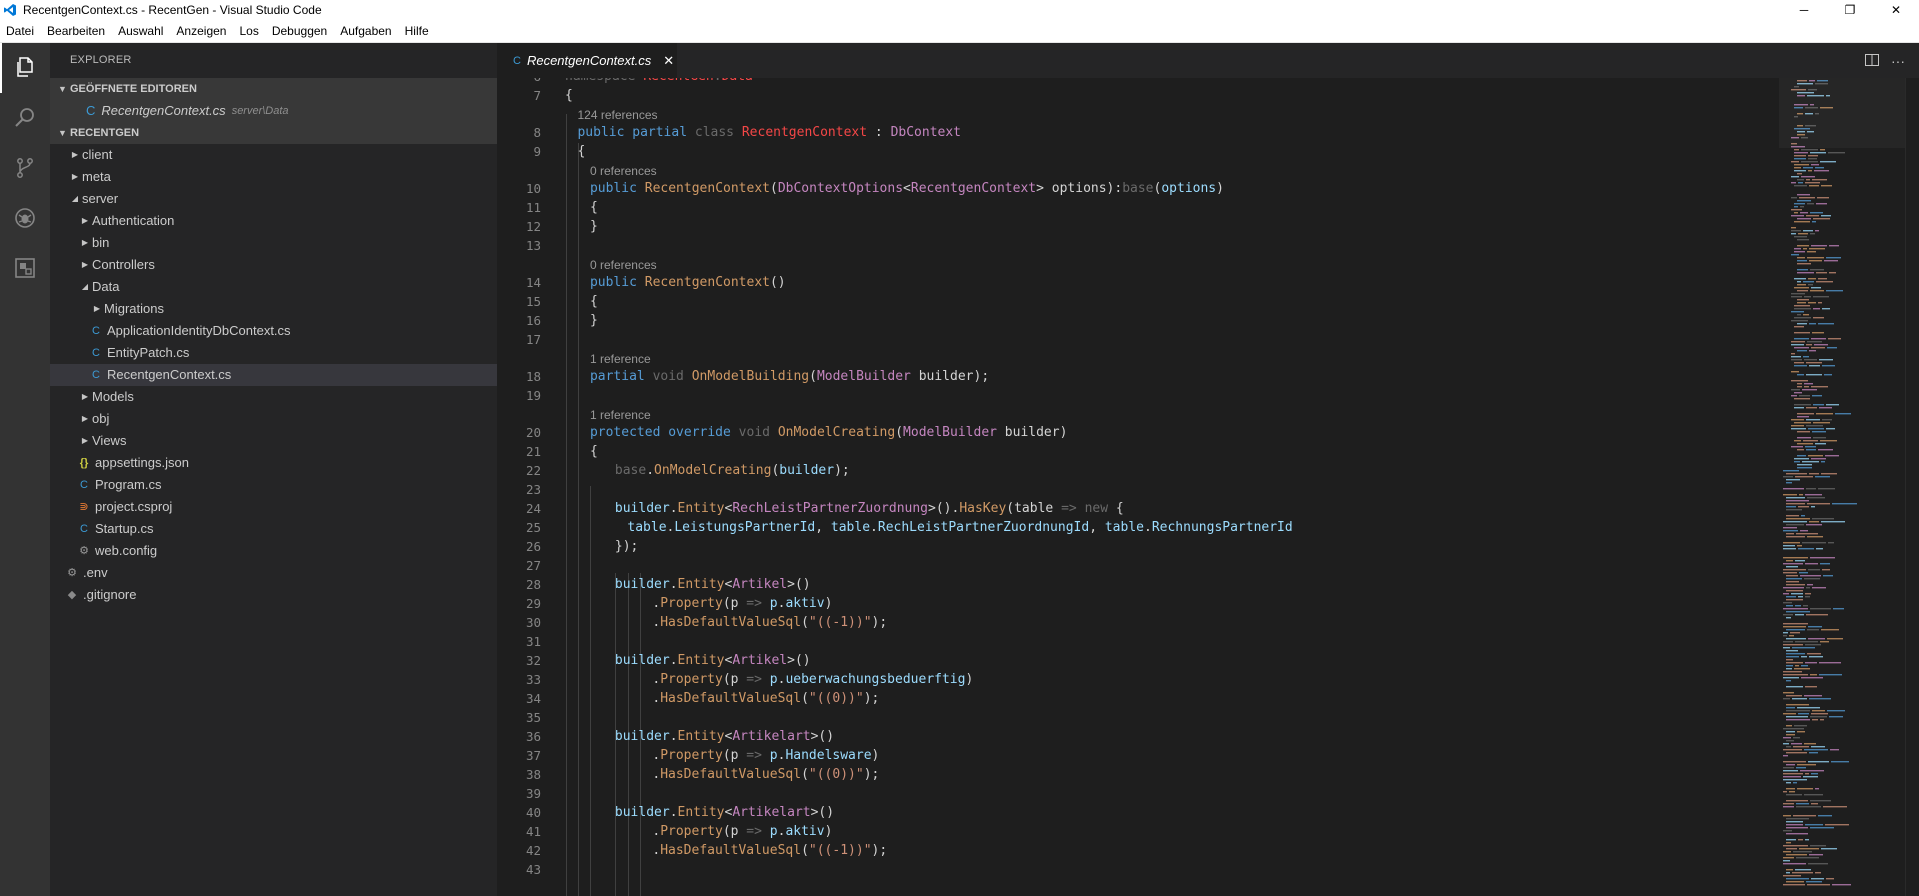 This screenshot has width=1919, height=896. What do you see at coordinates (25, 218) in the screenshot?
I see `debug-icon` at bounding box center [25, 218].